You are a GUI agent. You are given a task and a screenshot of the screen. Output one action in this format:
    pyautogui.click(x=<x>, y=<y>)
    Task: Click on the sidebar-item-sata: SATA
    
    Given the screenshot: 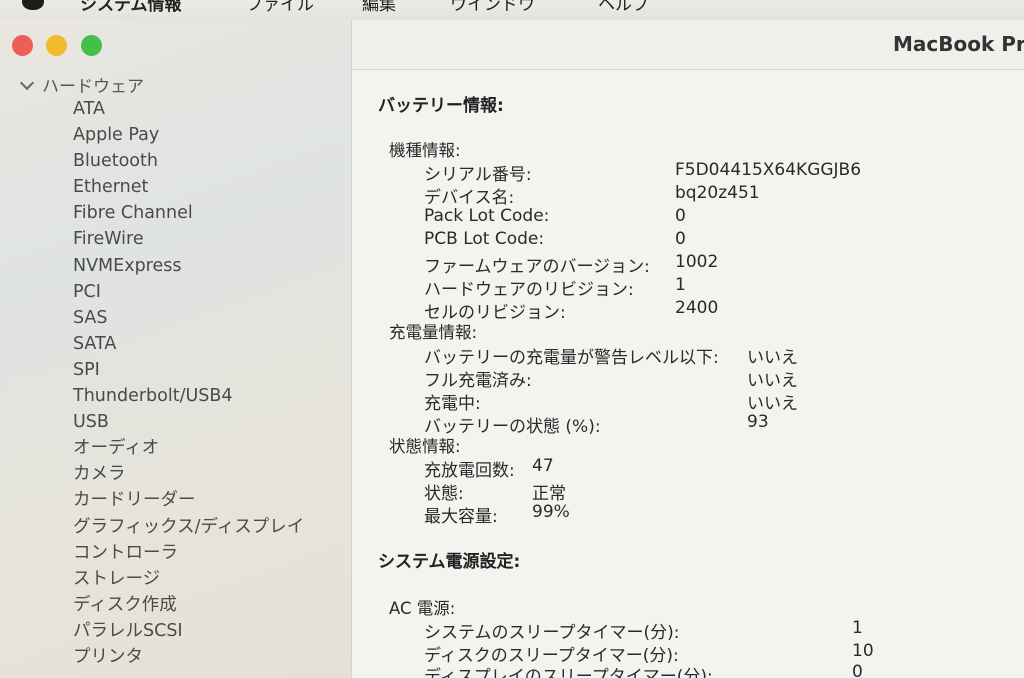 What is the action you would take?
    pyautogui.click(x=188, y=346)
    